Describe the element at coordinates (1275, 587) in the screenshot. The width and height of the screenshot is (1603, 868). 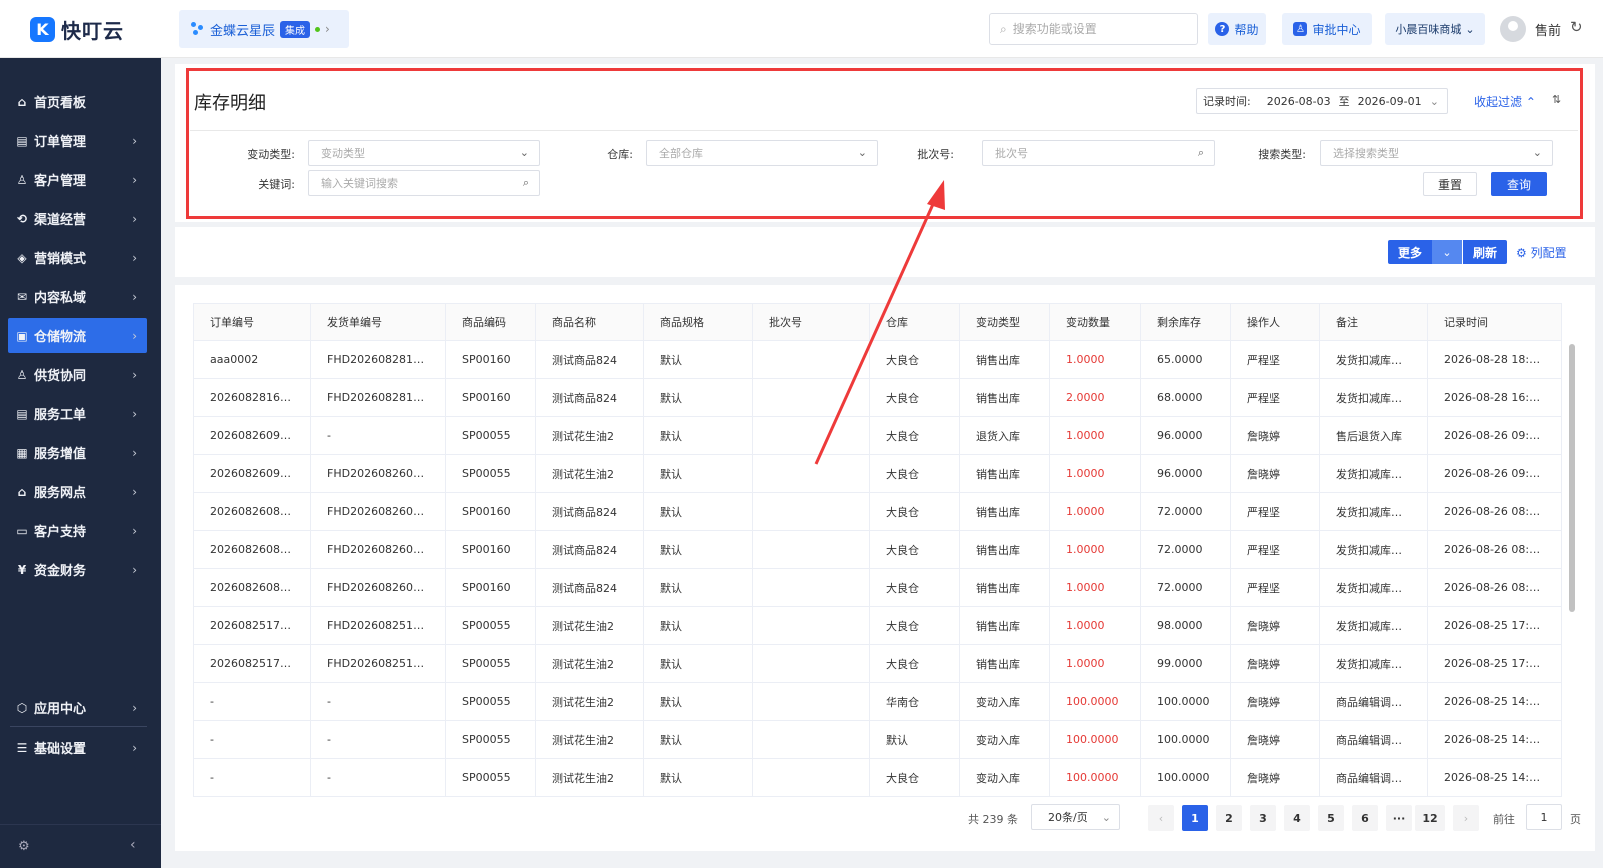
I see `table-cell: 严程坚` at that location.